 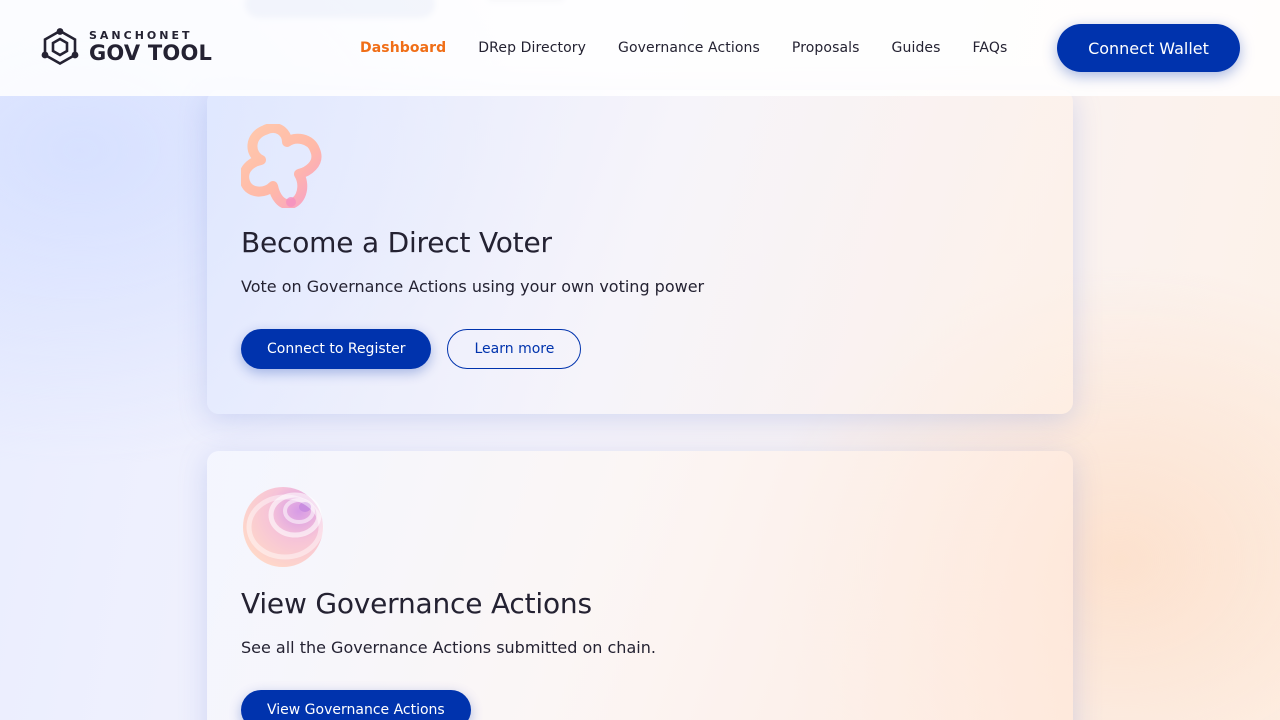 I want to click on connect-wallet-button: Connect Wallet, so click(x=1148, y=48).